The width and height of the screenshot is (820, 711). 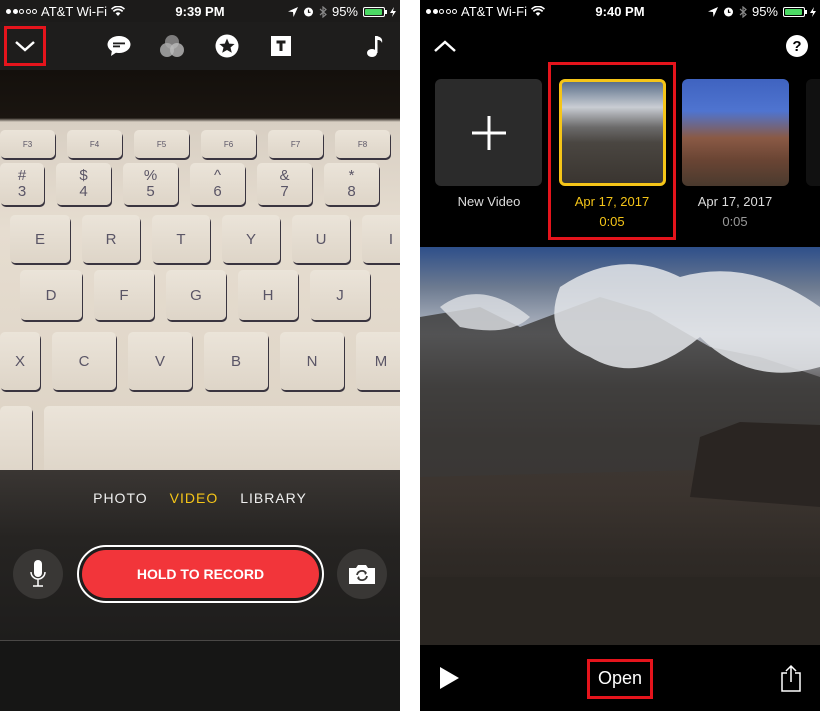 I want to click on key-row-function: F3 F4 F5 F6 F7 F8, so click(x=195, y=144).